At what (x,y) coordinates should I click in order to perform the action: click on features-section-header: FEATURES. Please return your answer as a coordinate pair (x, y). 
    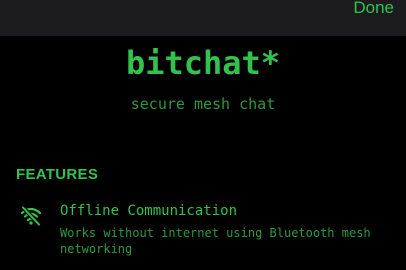
    Looking at the image, I should click on (57, 174).